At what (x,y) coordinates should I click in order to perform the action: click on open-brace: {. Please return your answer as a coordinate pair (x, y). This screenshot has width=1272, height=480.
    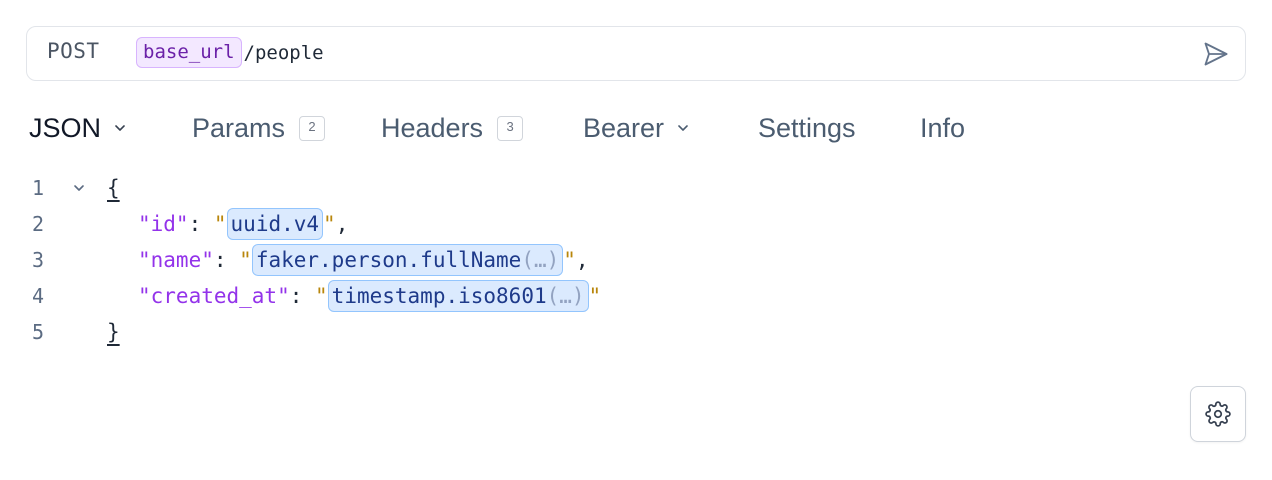
    Looking at the image, I should click on (113, 188).